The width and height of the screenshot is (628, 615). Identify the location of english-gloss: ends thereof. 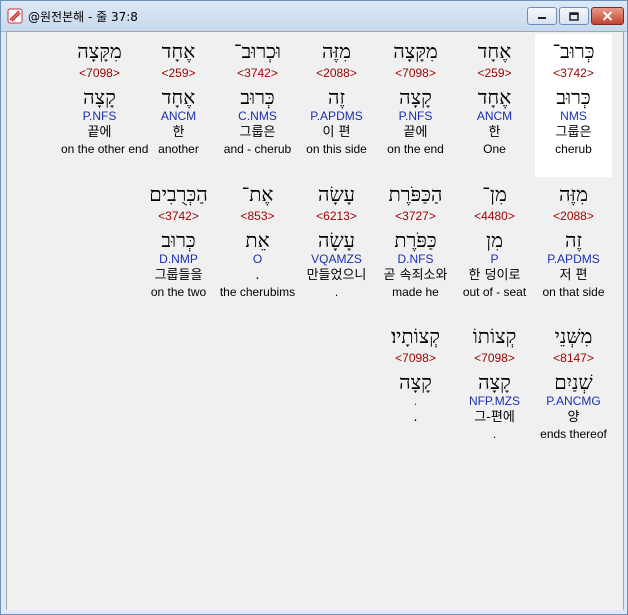
(573, 434).